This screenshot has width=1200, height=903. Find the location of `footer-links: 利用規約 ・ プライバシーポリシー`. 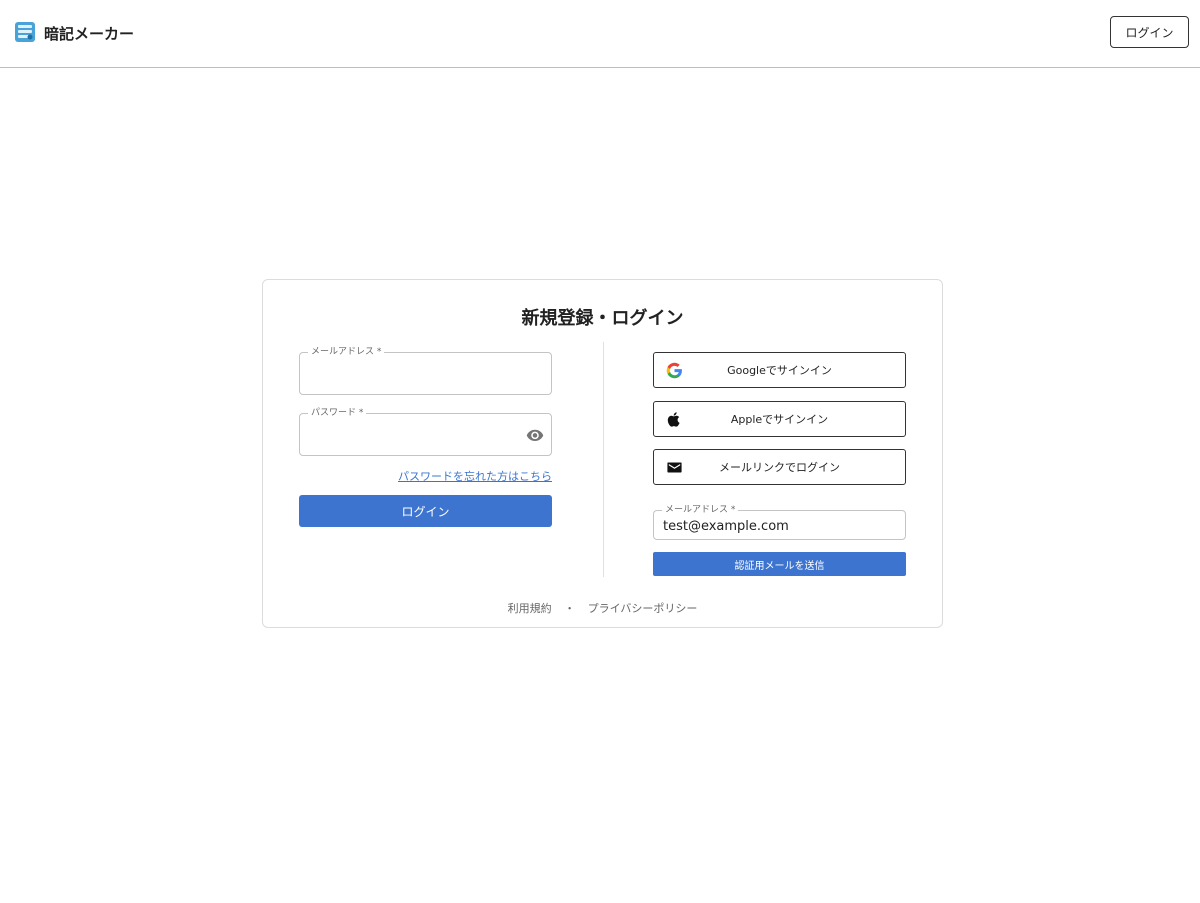

footer-links: 利用規約 ・ プライバシーポリシー is located at coordinates (602, 608).